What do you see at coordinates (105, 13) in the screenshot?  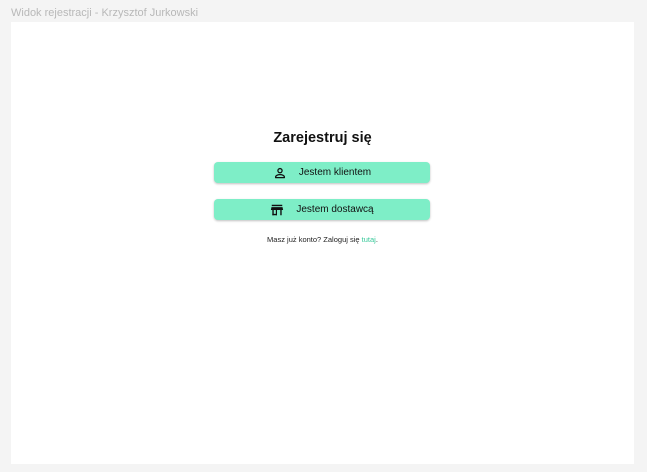 I see `frame-title: Widok rejestracji - Krzysztof Jurkowski` at bounding box center [105, 13].